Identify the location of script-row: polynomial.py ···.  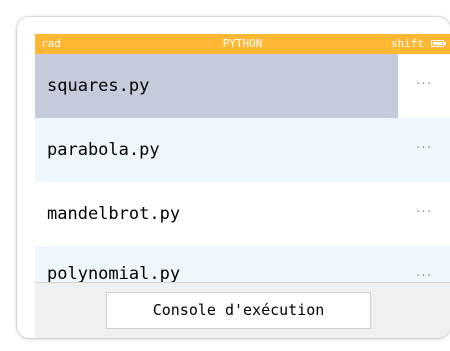
(242, 264).